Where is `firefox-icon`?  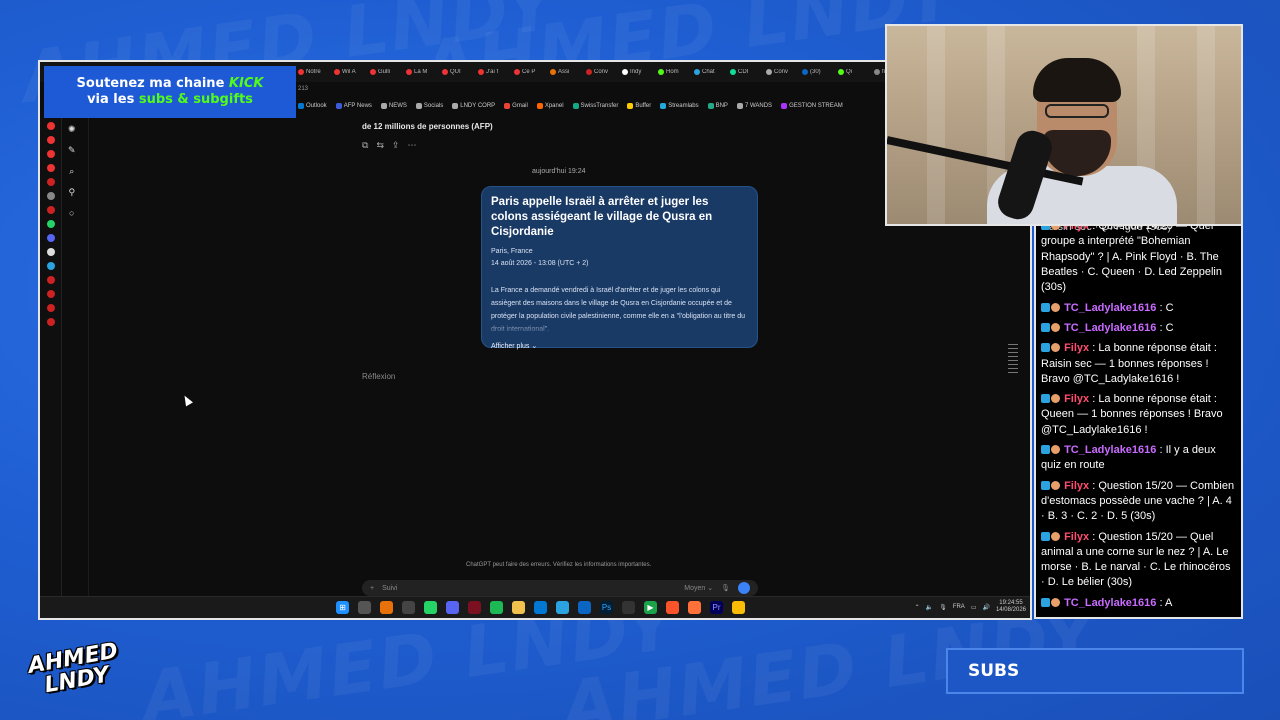 firefox-icon is located at coordinates (694, 607).